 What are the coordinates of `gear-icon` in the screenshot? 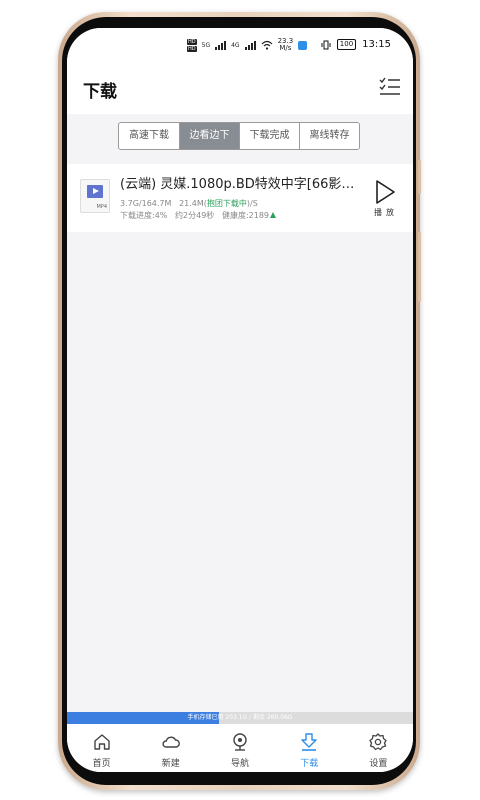 It's located at (378, 742).